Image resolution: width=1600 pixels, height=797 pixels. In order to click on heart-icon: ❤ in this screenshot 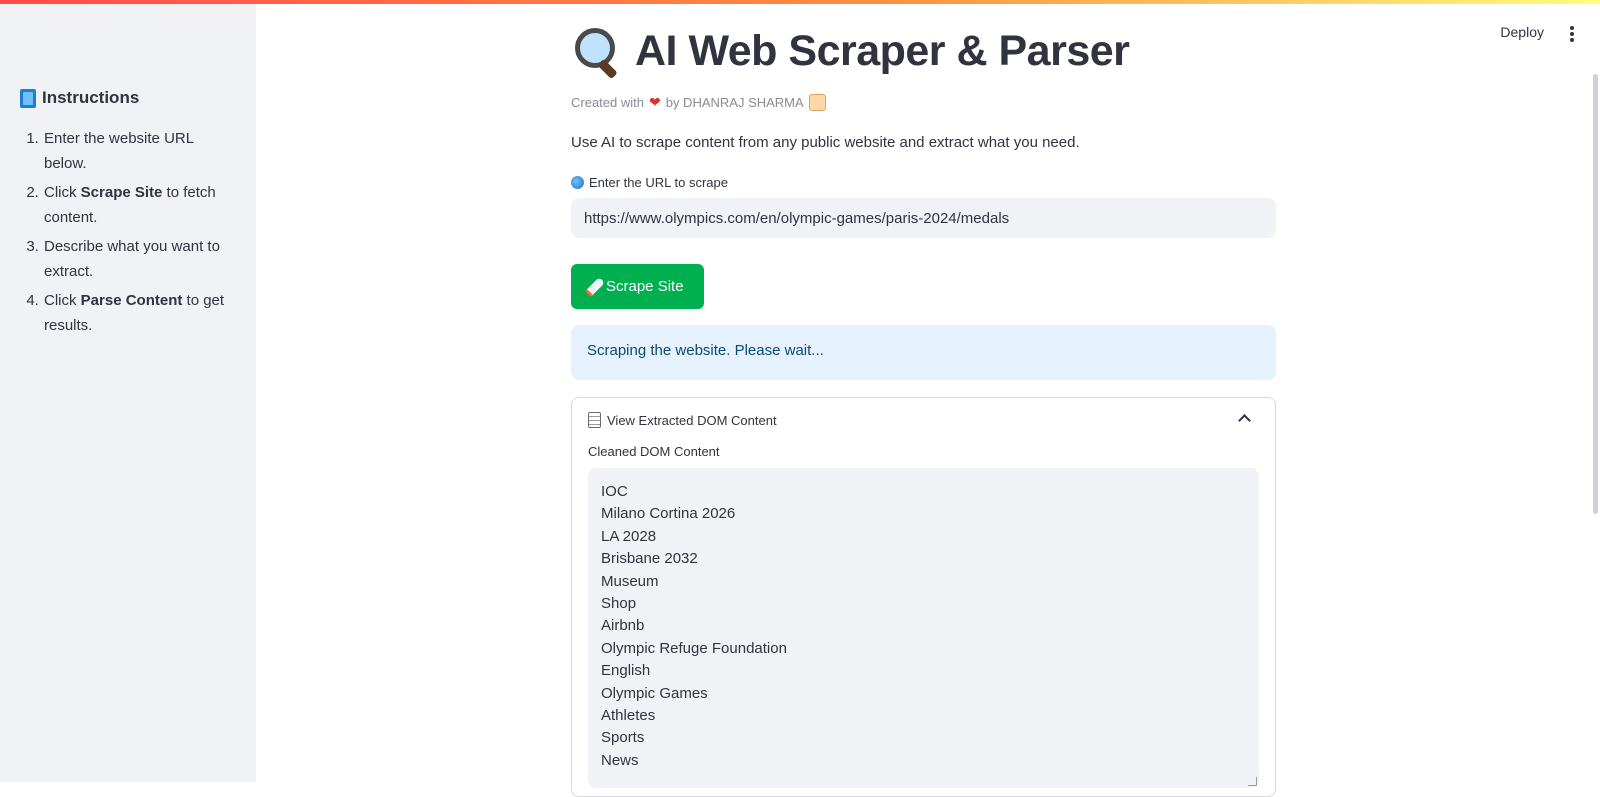, I will do `click(654, 102)`.